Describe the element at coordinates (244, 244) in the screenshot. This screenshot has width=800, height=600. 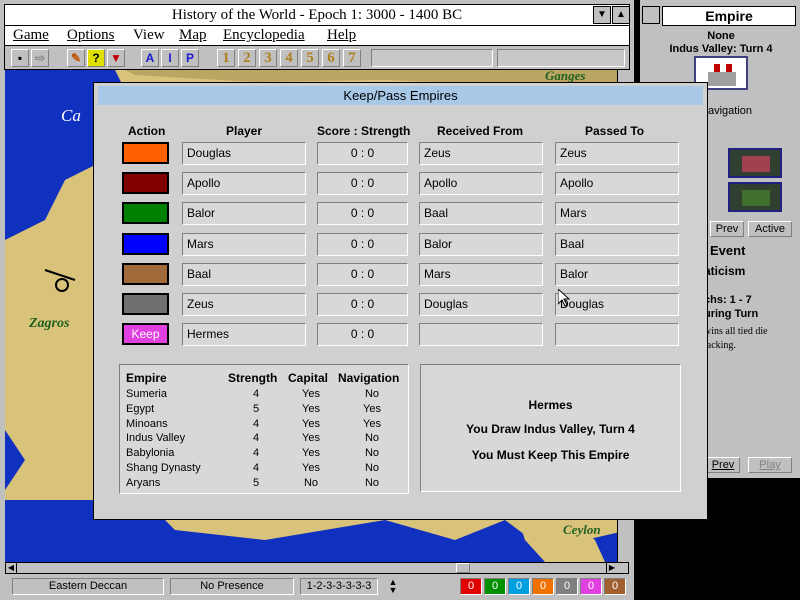
I see `field-player: Mars` at that location.